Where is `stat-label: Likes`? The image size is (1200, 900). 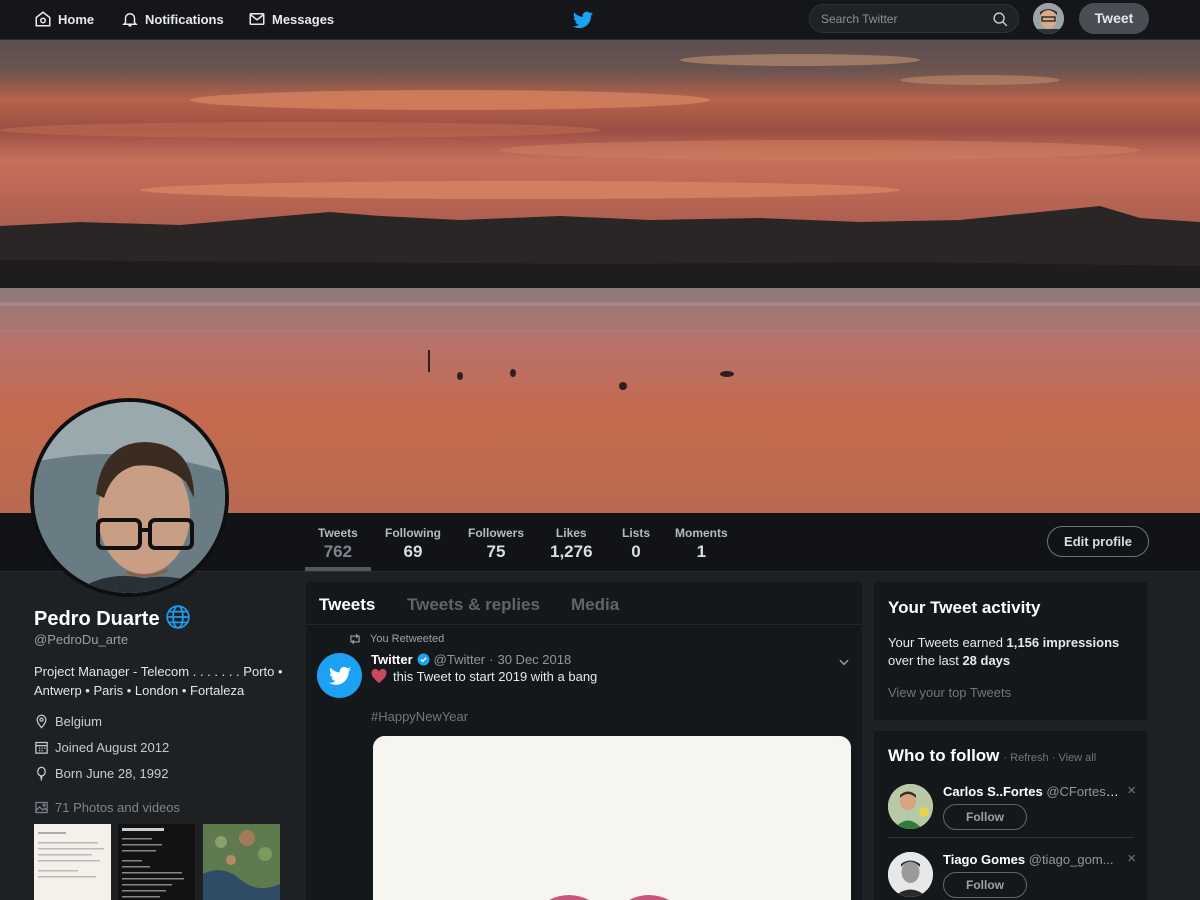
stat-label: Likes is located at coordinates (571, 533).